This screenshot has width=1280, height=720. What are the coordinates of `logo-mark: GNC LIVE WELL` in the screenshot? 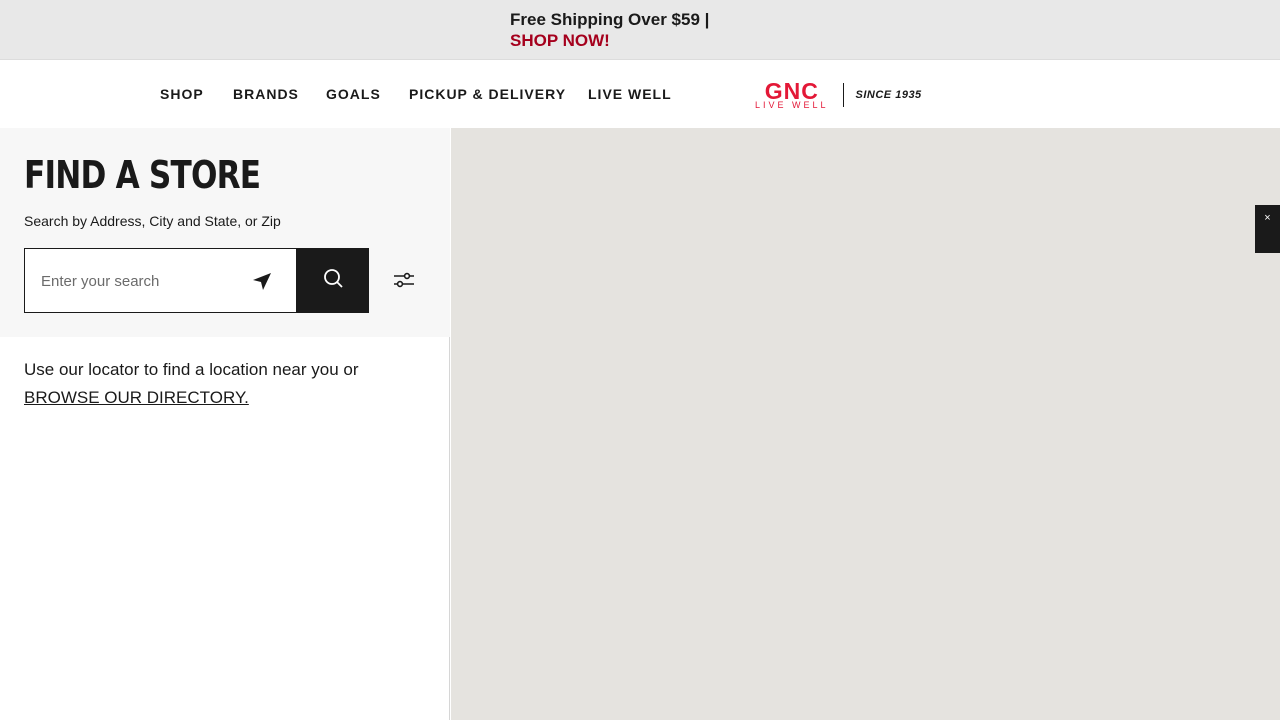 It's located at (792, 93).